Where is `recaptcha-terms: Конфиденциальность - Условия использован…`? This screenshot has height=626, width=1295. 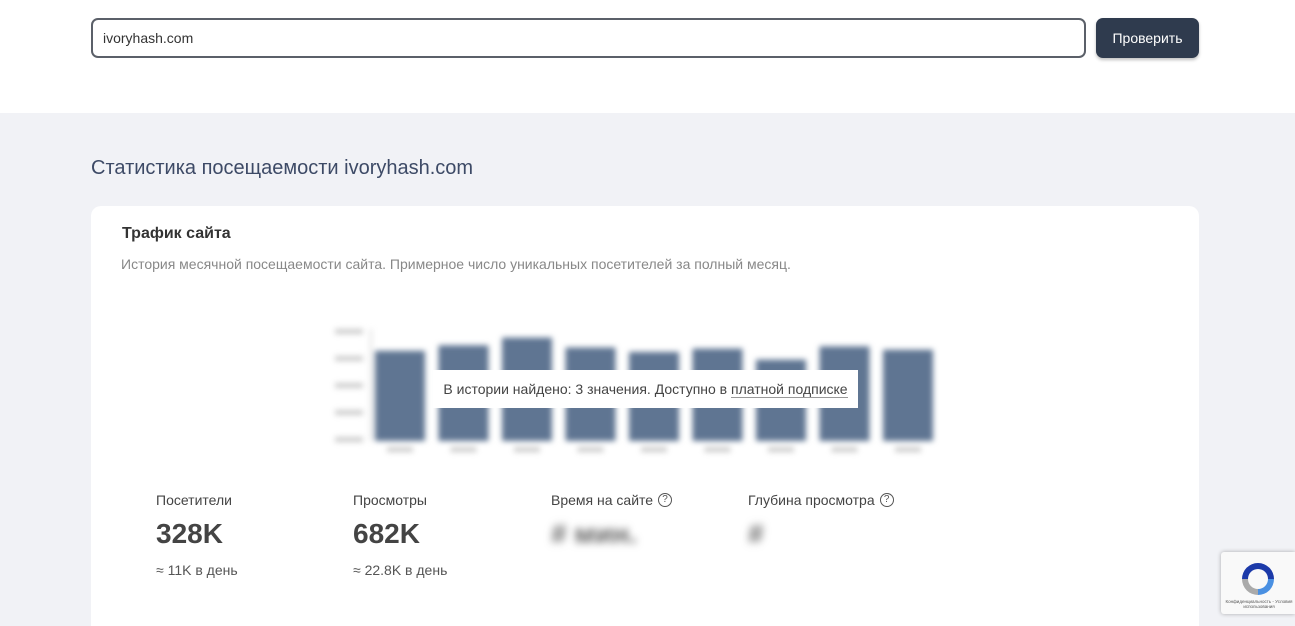
recaptcha-terms: Конфиденциальность - Условия использован… is located at coordinates (1259, 604).